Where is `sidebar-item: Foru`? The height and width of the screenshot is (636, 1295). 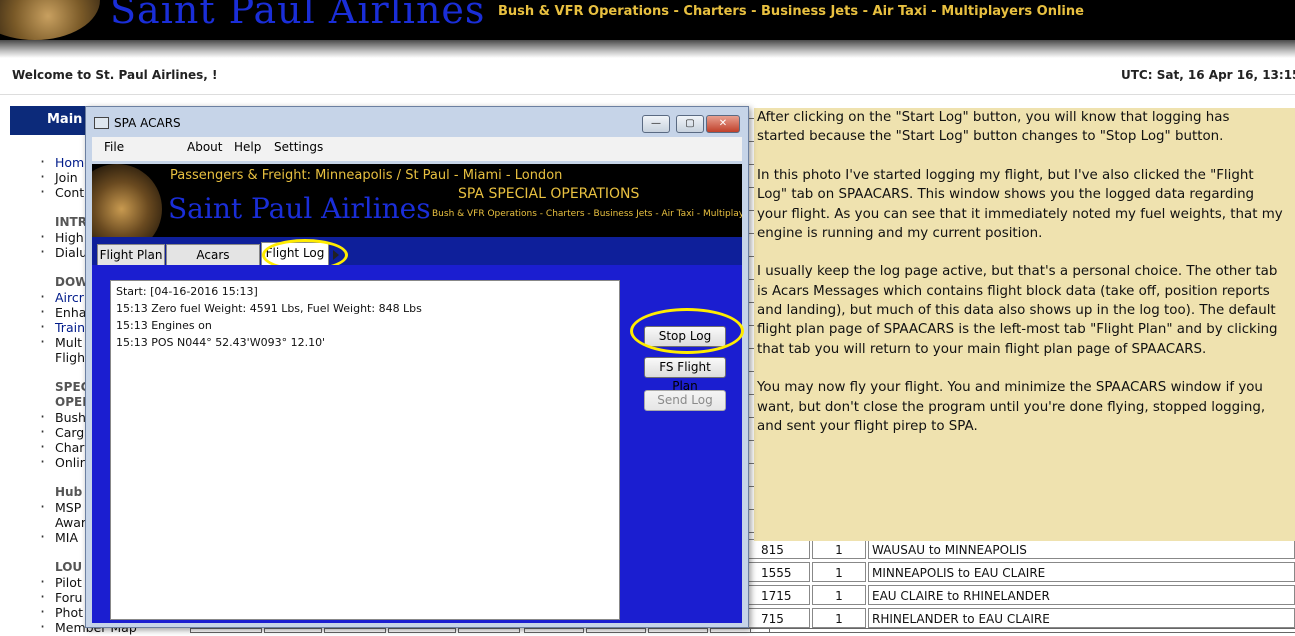
sidebar-item: Foru is located at coordinates (68, 597).